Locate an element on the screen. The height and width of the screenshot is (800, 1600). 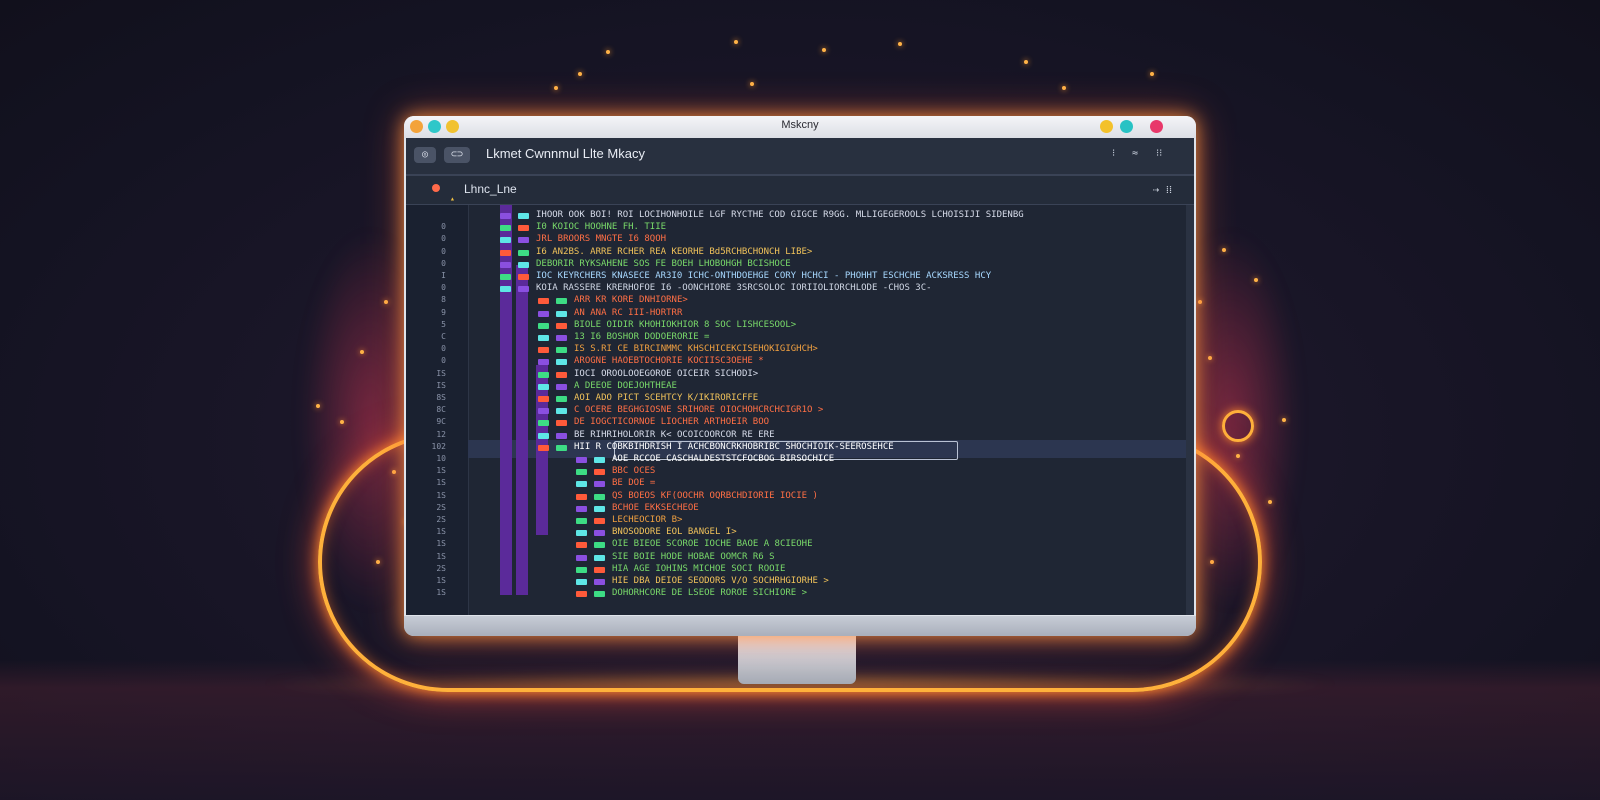
line-number: C is located at coordinates (443, 336).